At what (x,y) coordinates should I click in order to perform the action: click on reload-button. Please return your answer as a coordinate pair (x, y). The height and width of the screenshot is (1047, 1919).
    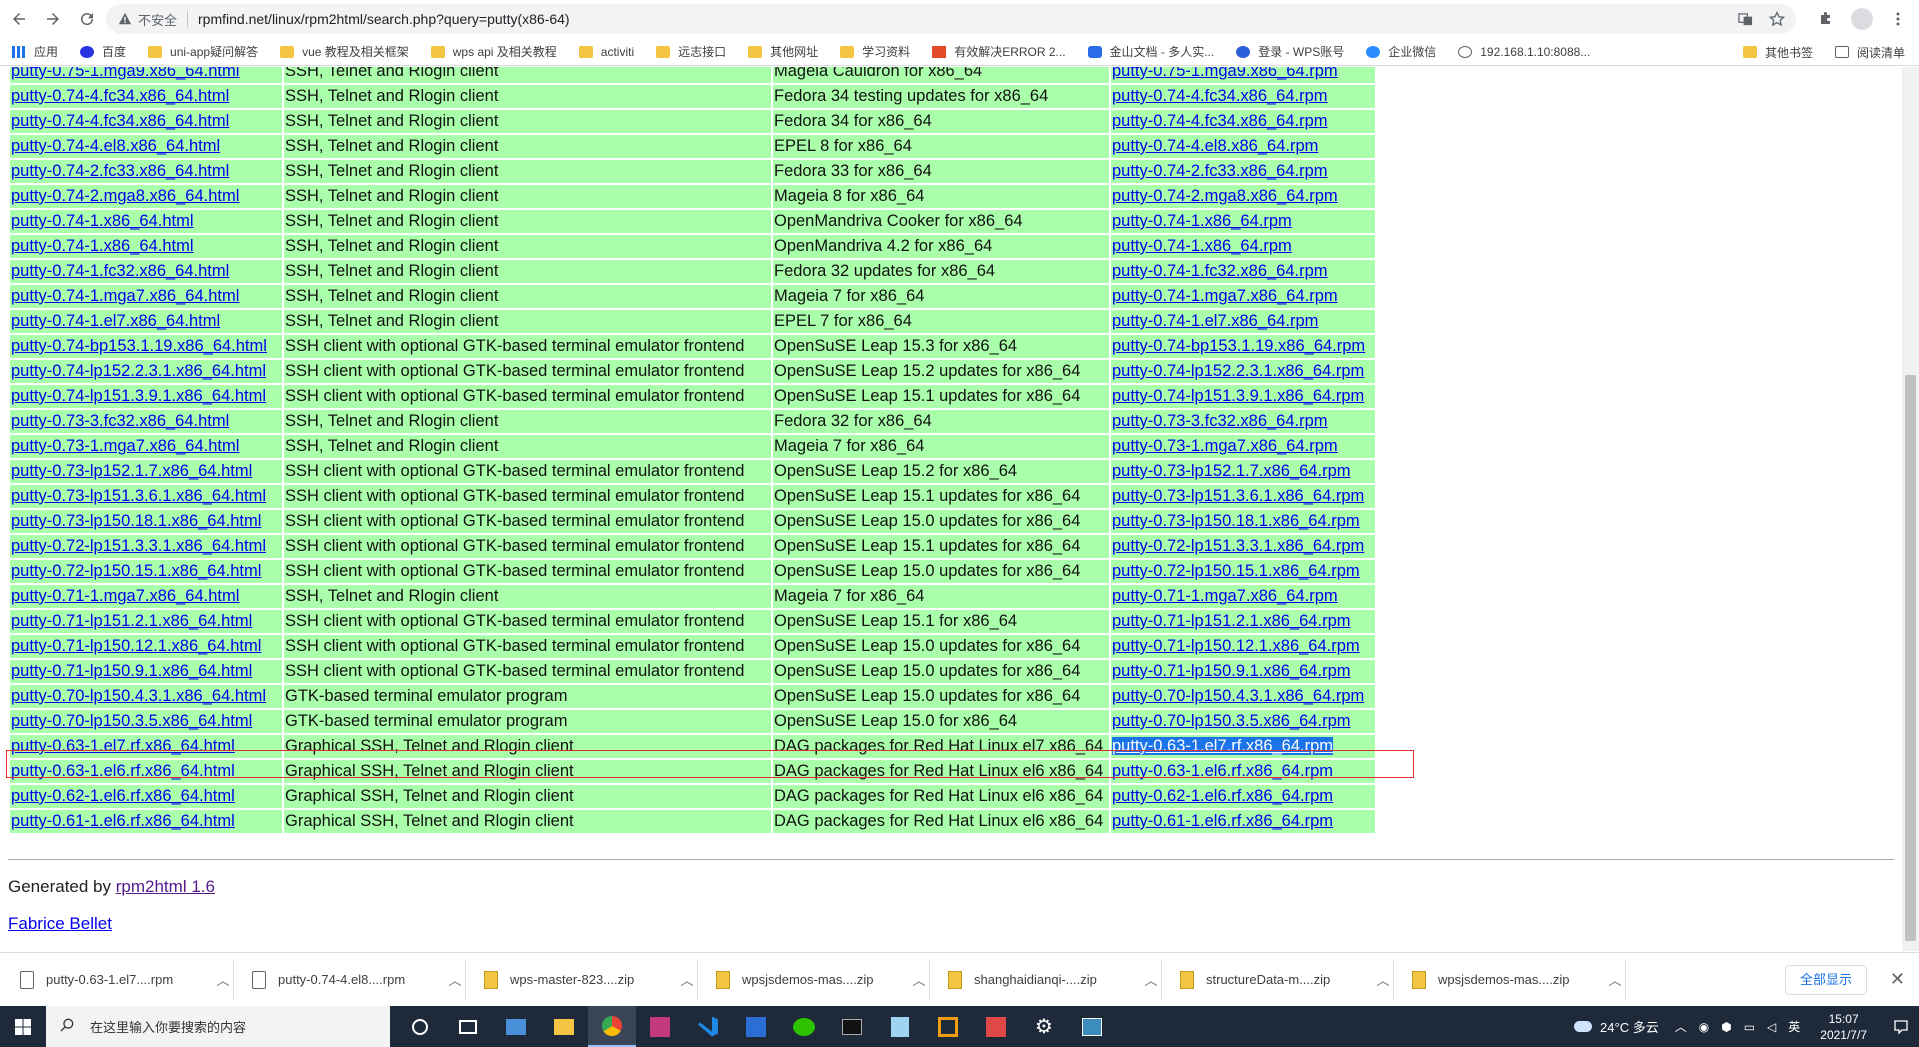
    Looking at the image, I should click on (87, 19).